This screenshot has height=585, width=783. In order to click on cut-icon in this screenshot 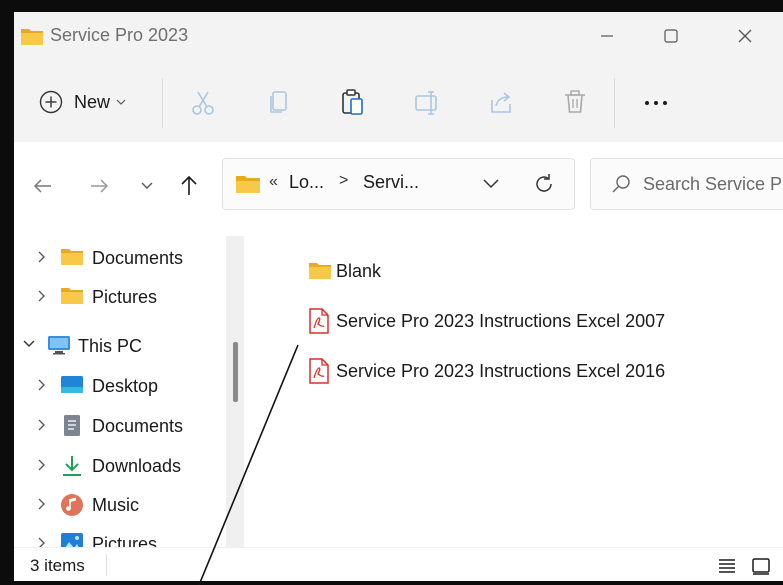, I will do `click(203, 103)`.